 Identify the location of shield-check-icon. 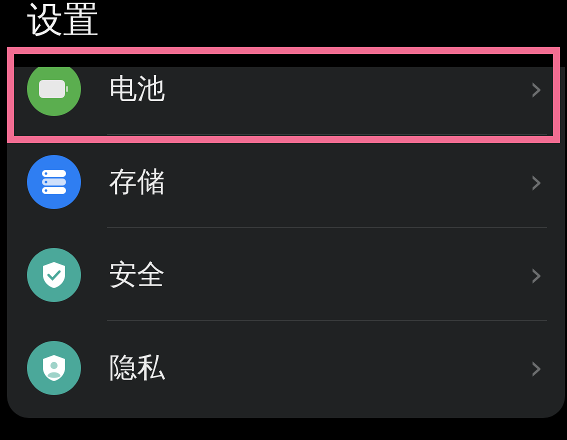
(54, 274).